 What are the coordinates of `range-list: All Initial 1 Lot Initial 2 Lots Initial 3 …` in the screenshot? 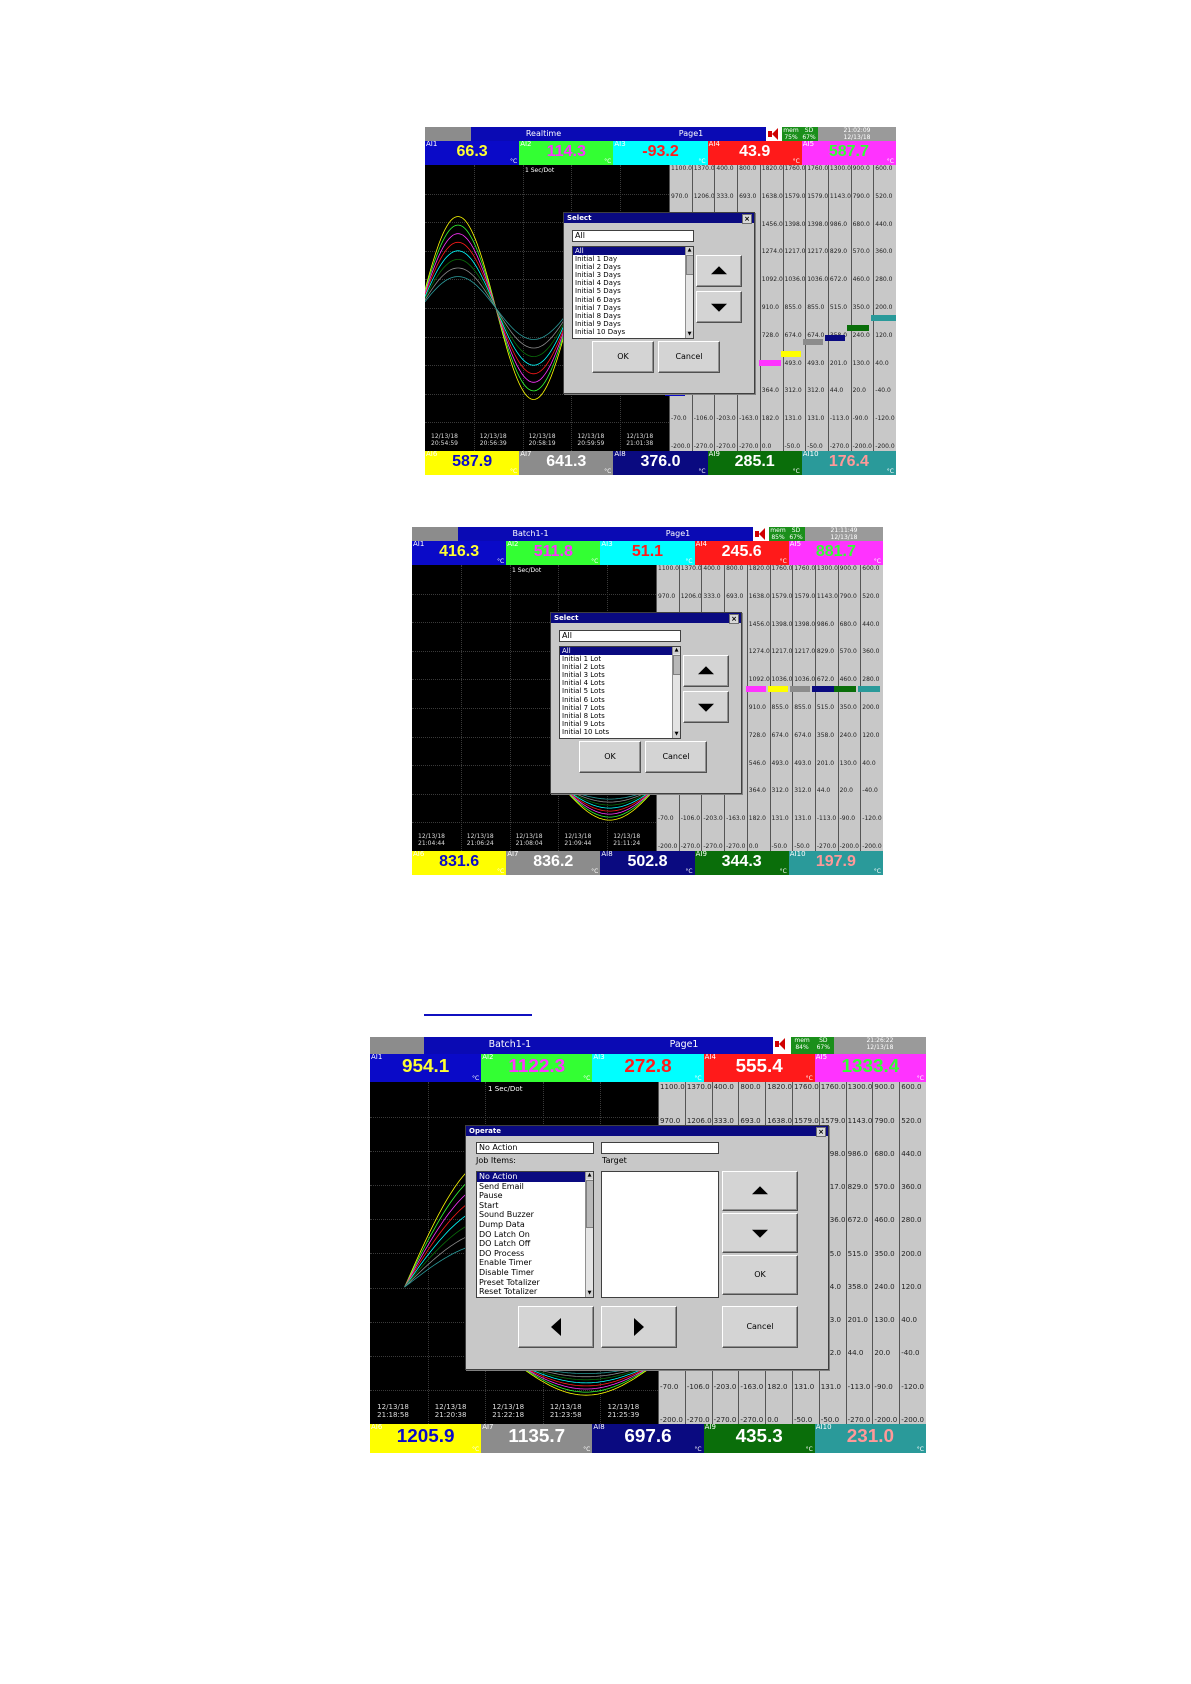 It's located at (620, 692).